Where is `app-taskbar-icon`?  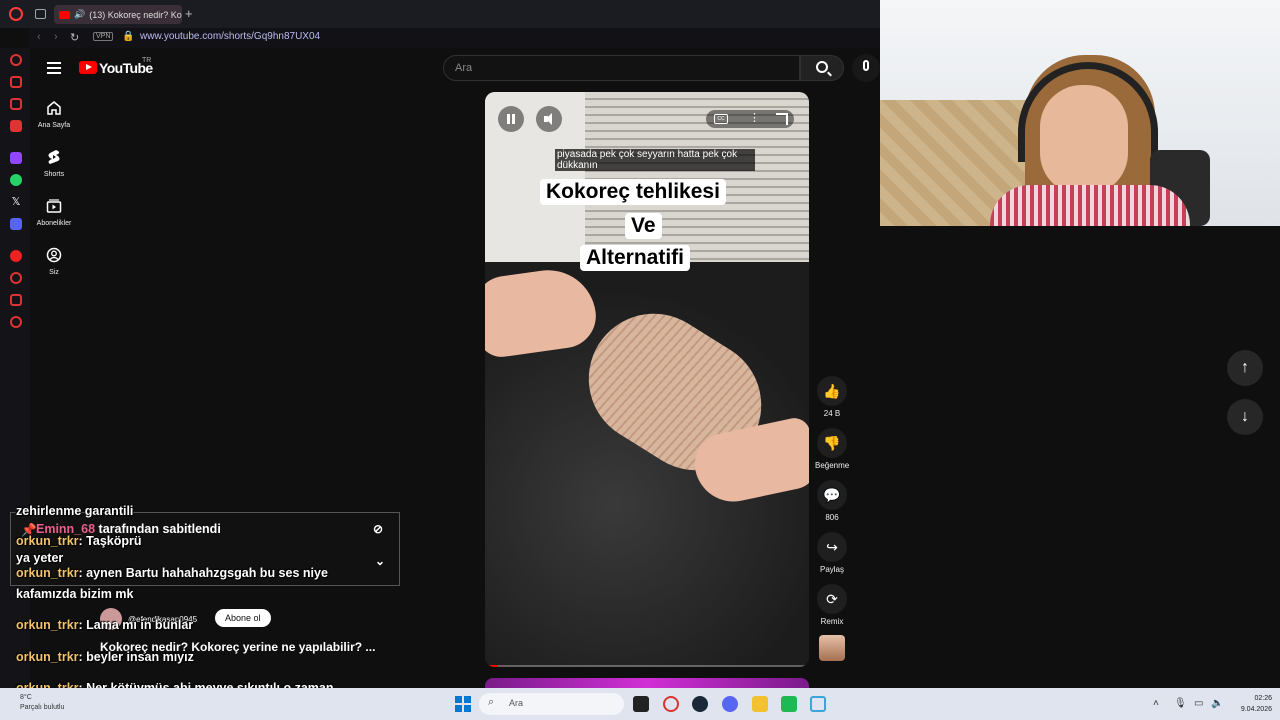 app-taskbar-icon is located at coordinates (789, 704).